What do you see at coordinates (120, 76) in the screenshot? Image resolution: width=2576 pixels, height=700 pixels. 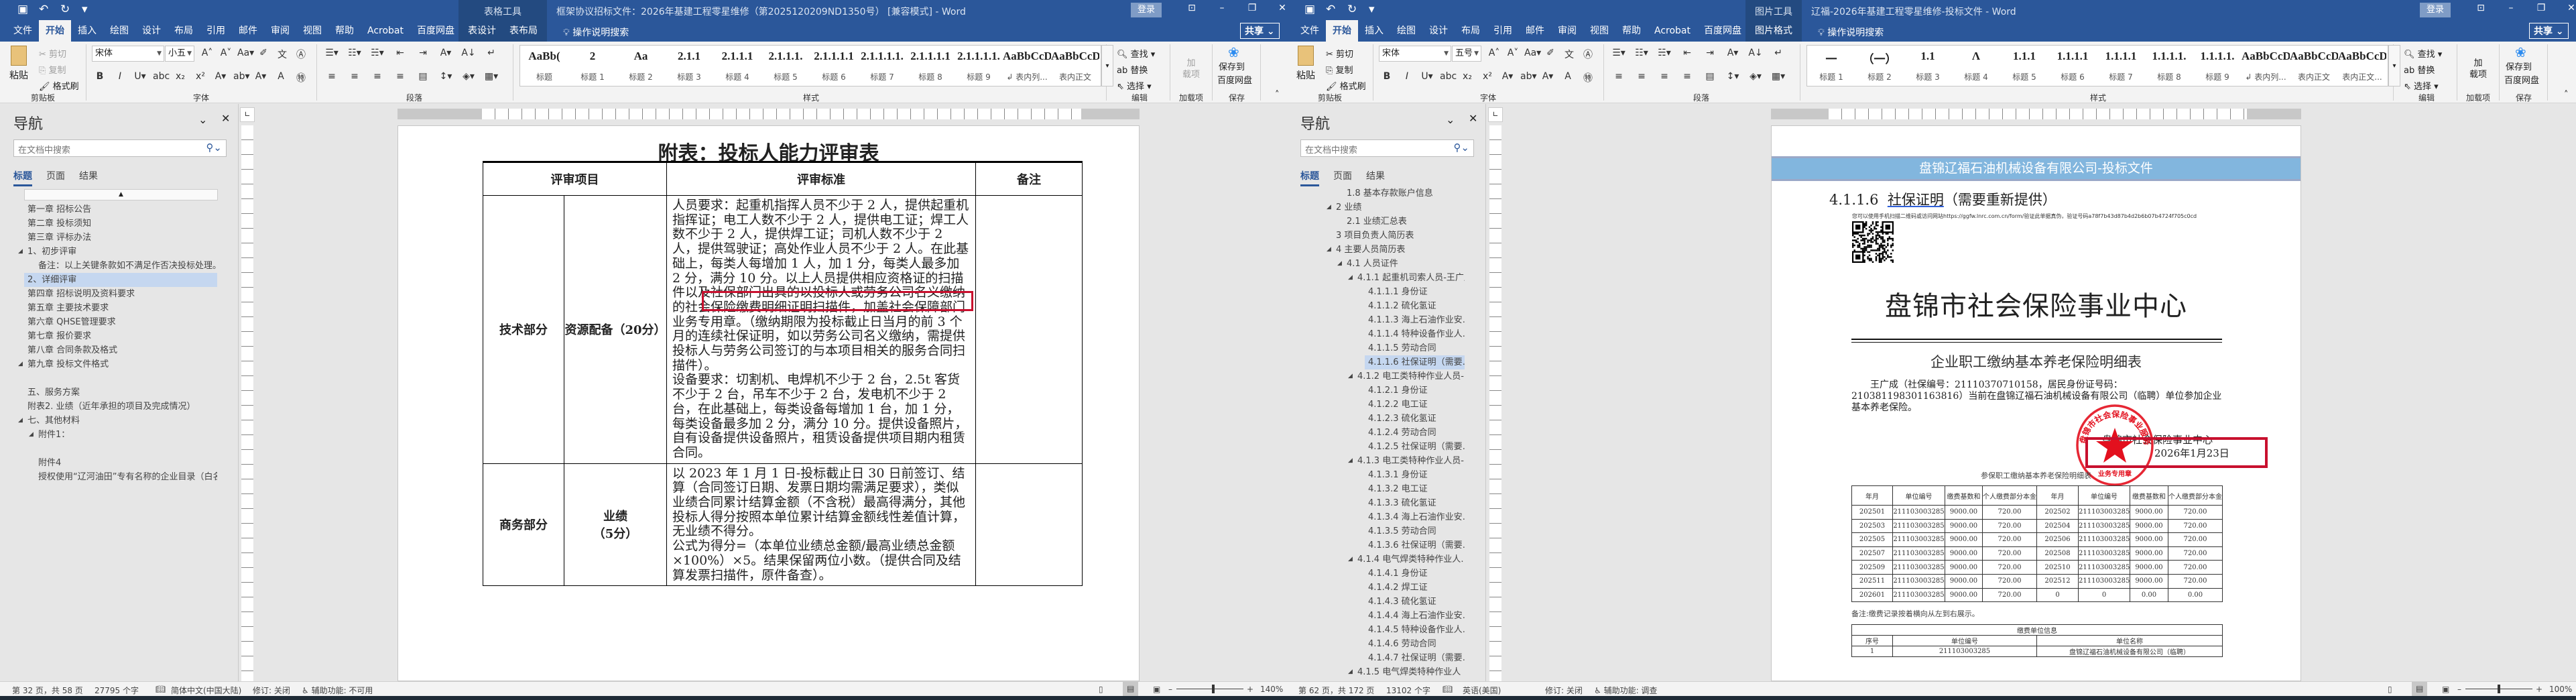 I see `italic-button: I` at bounding box center [120, 76].